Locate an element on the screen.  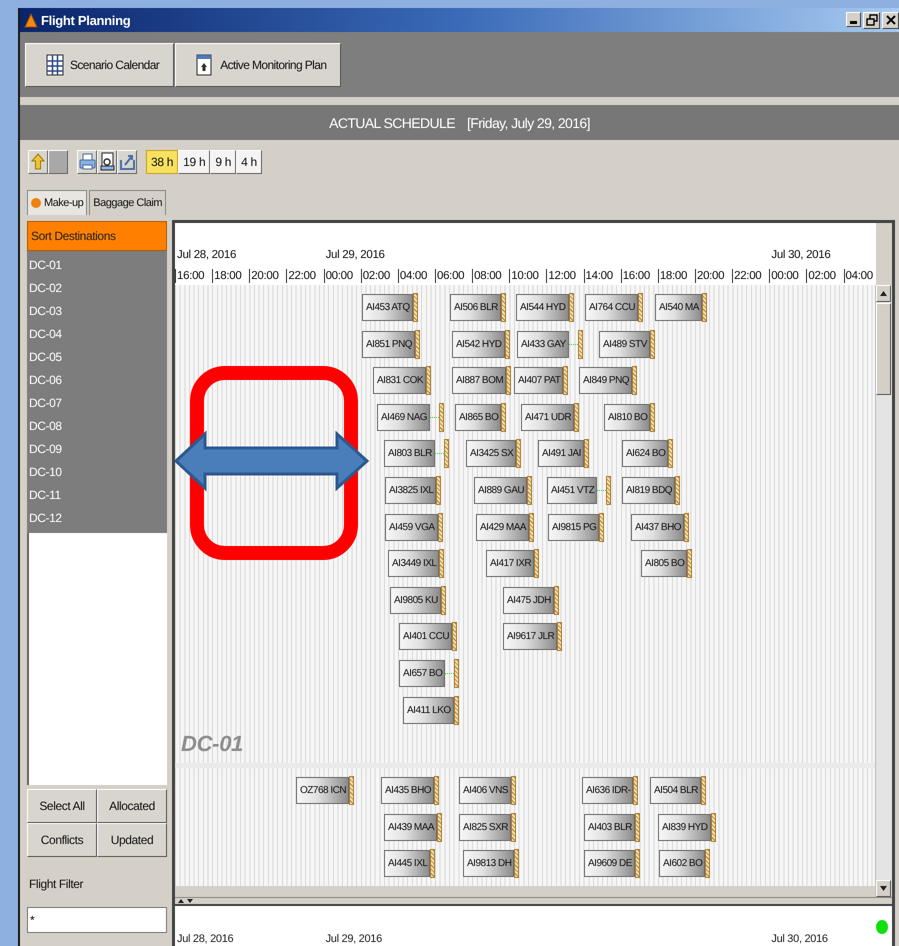
flight-bar: AI406 VNS is located at coordinates (485, 790).